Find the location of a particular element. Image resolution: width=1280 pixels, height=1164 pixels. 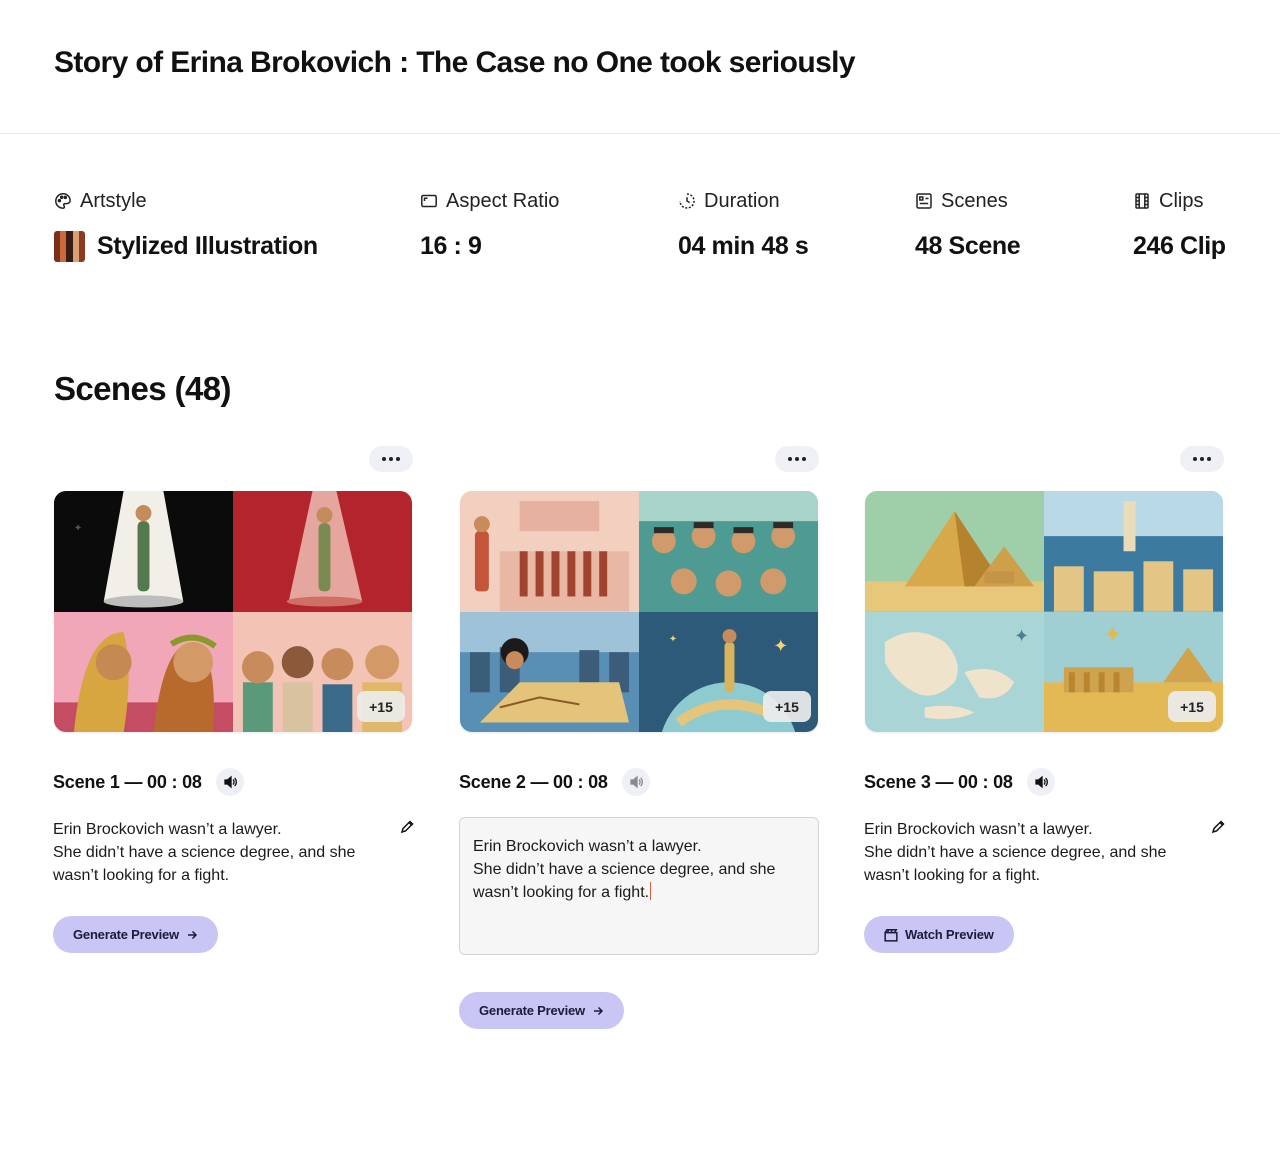

stat-duration: Duration 04 min 48 s is located at coordinates (743, 225).